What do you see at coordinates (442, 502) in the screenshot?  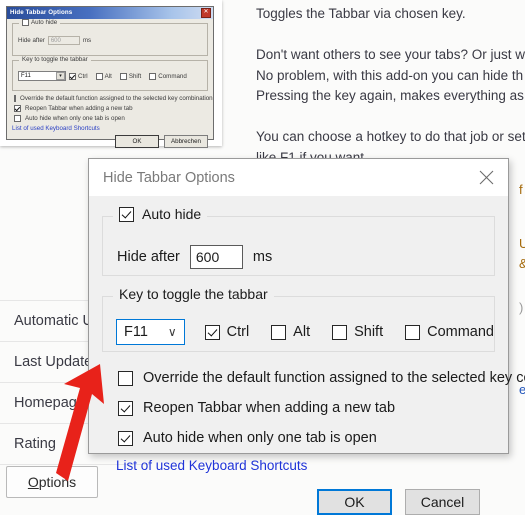 I see `cancel-button: Cancel` at bounding box center [442, 502].